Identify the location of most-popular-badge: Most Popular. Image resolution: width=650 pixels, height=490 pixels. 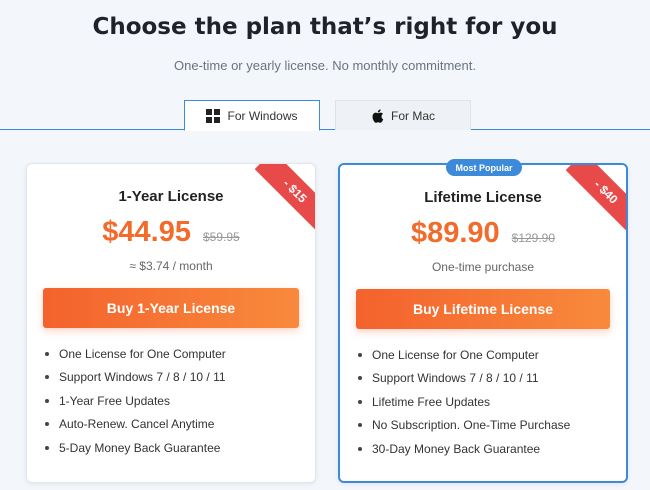
(484, 167).